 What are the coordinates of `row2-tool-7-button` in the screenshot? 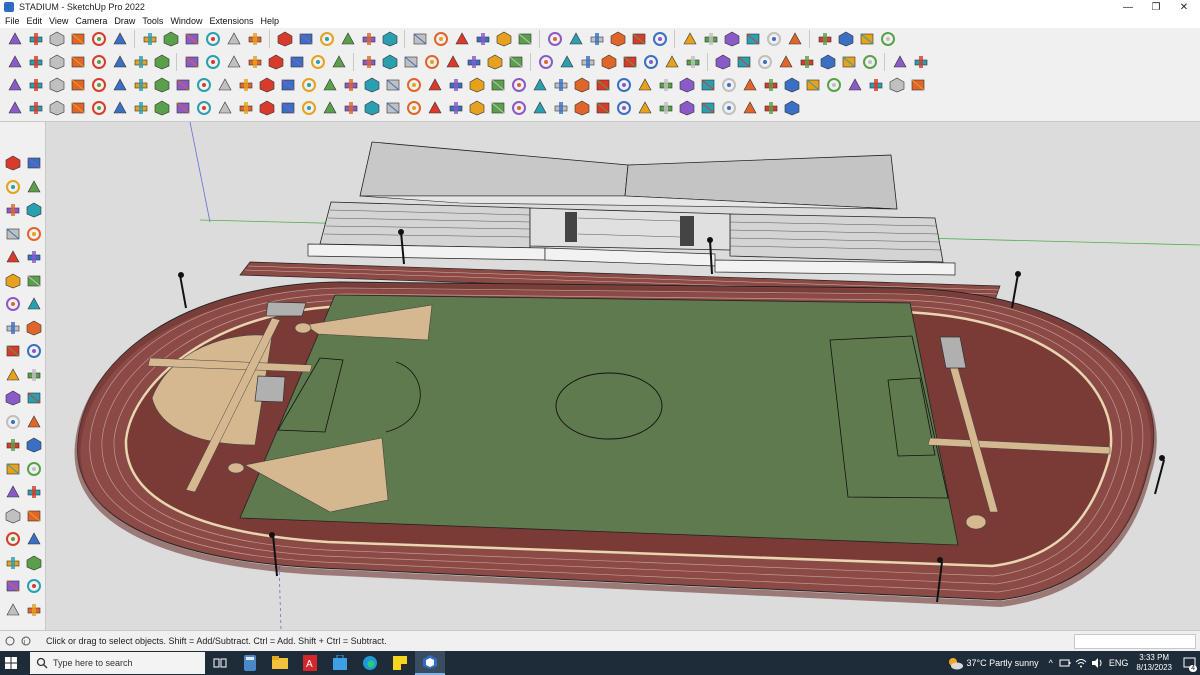 It's located at (140, 62).